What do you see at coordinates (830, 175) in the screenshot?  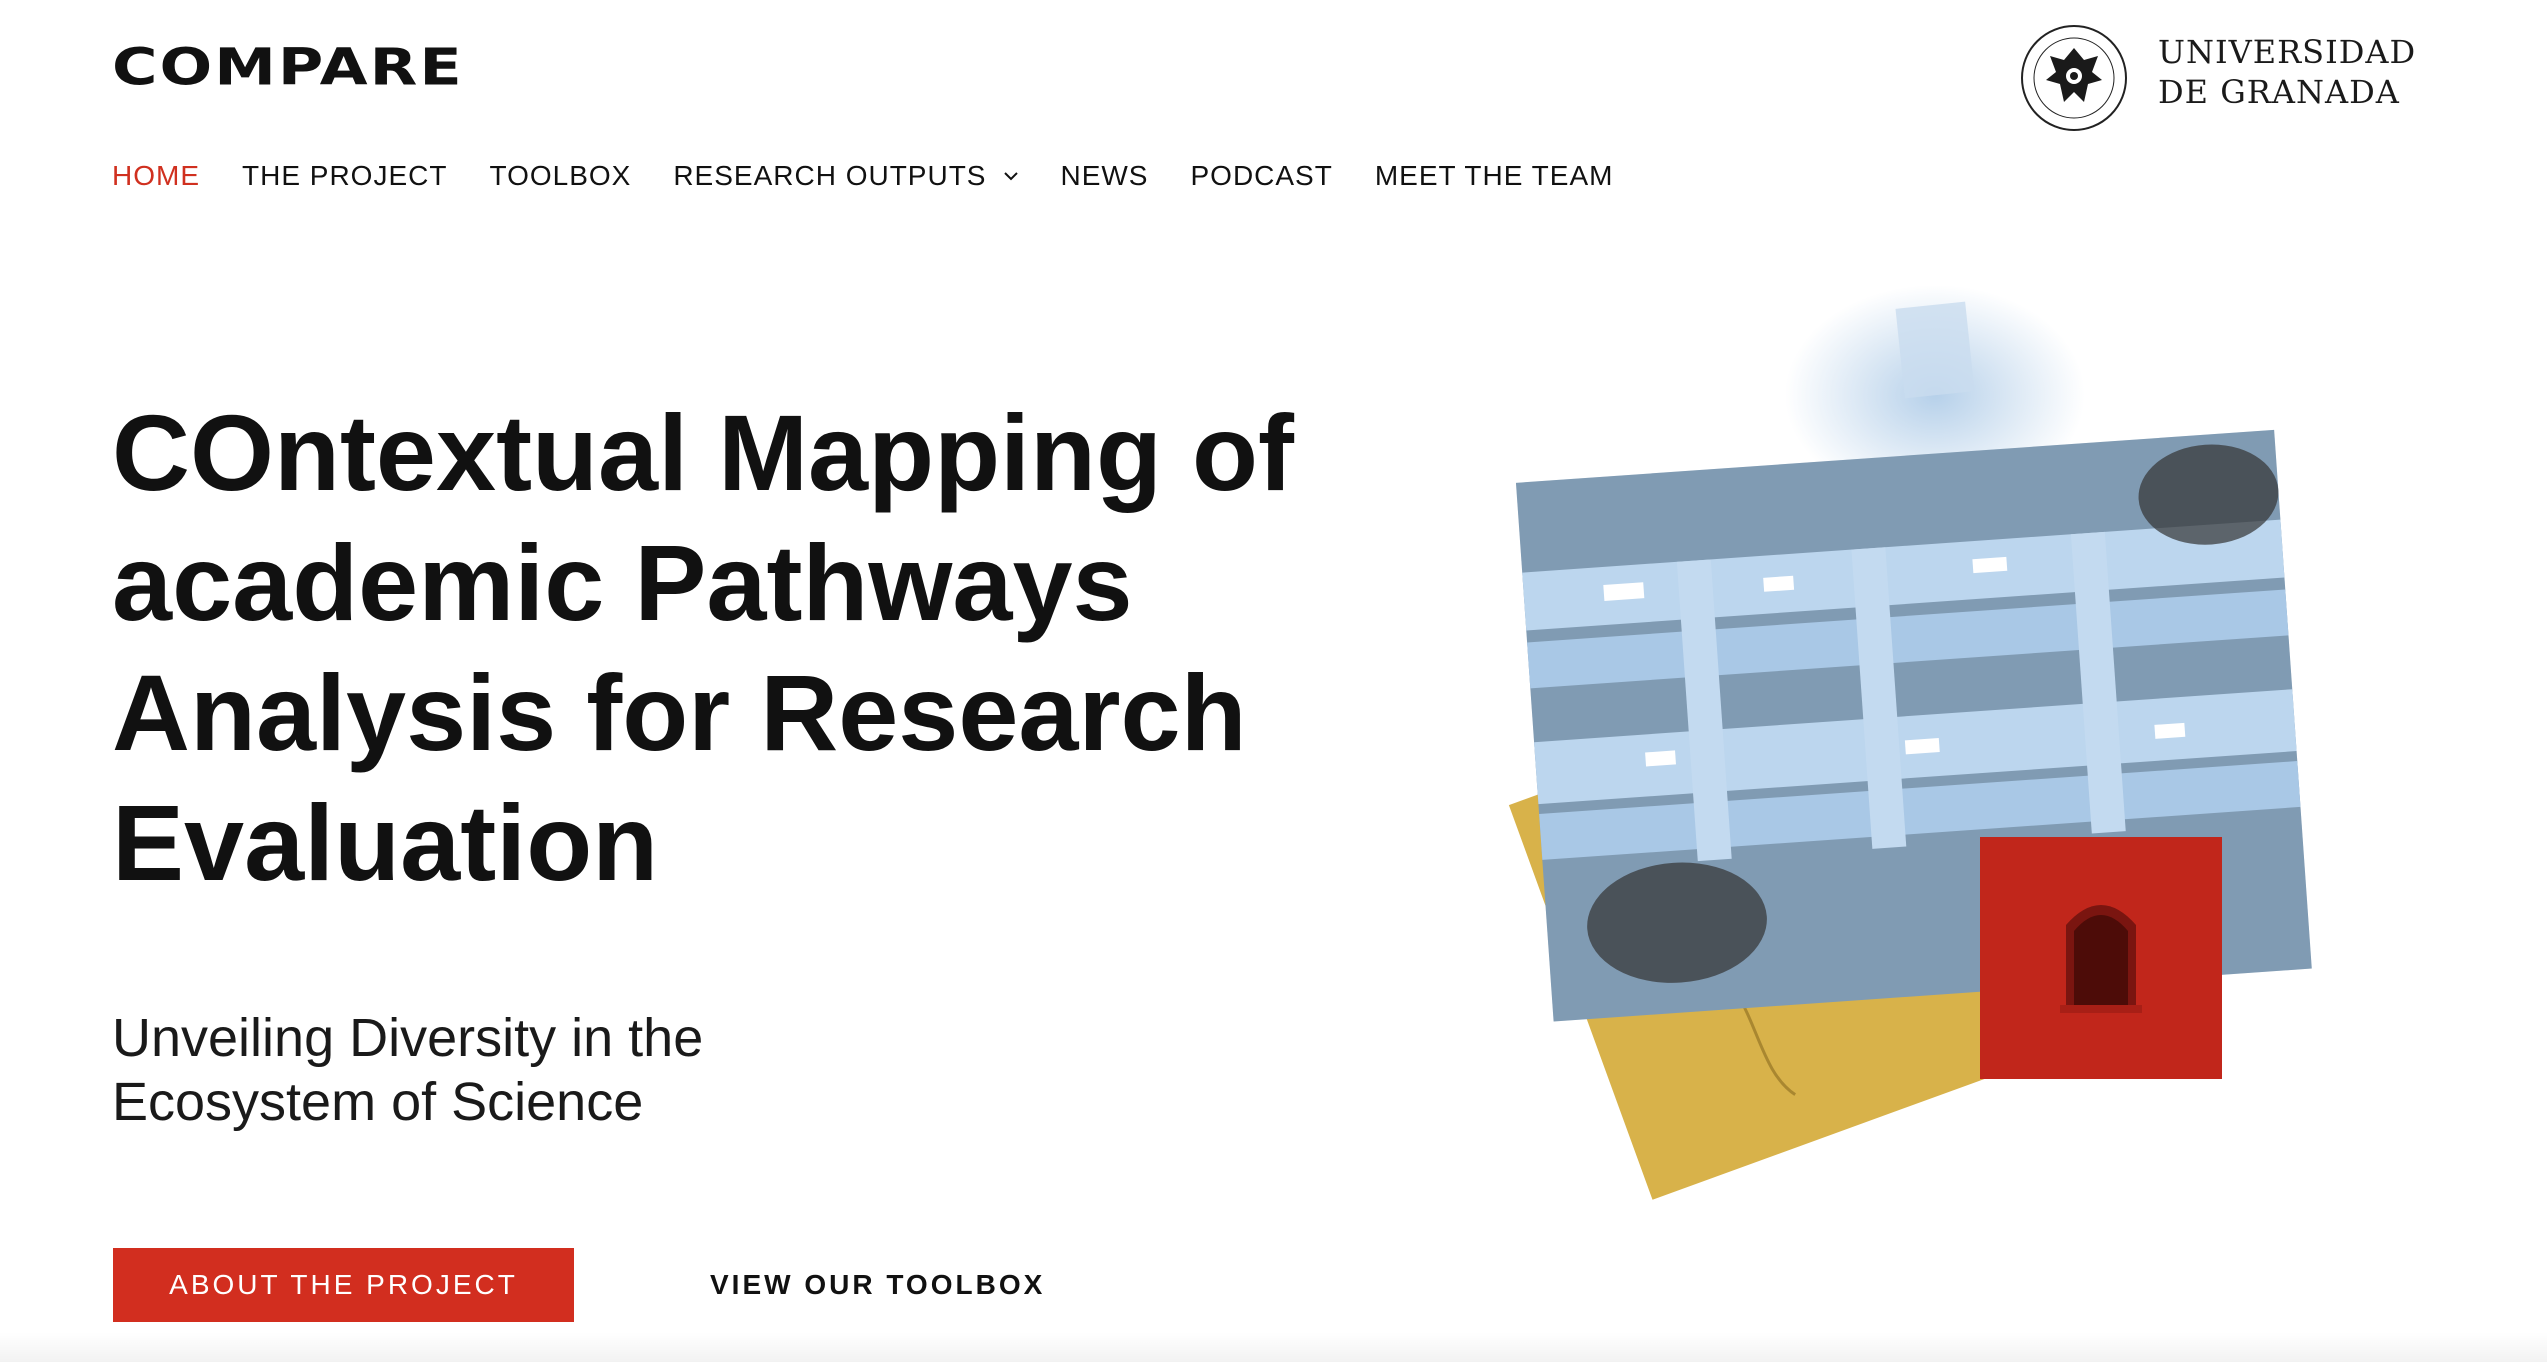 I see `nav-item-research-outputs-label: RESEARCH OUTPUTS` at bounding box center [830, 175].